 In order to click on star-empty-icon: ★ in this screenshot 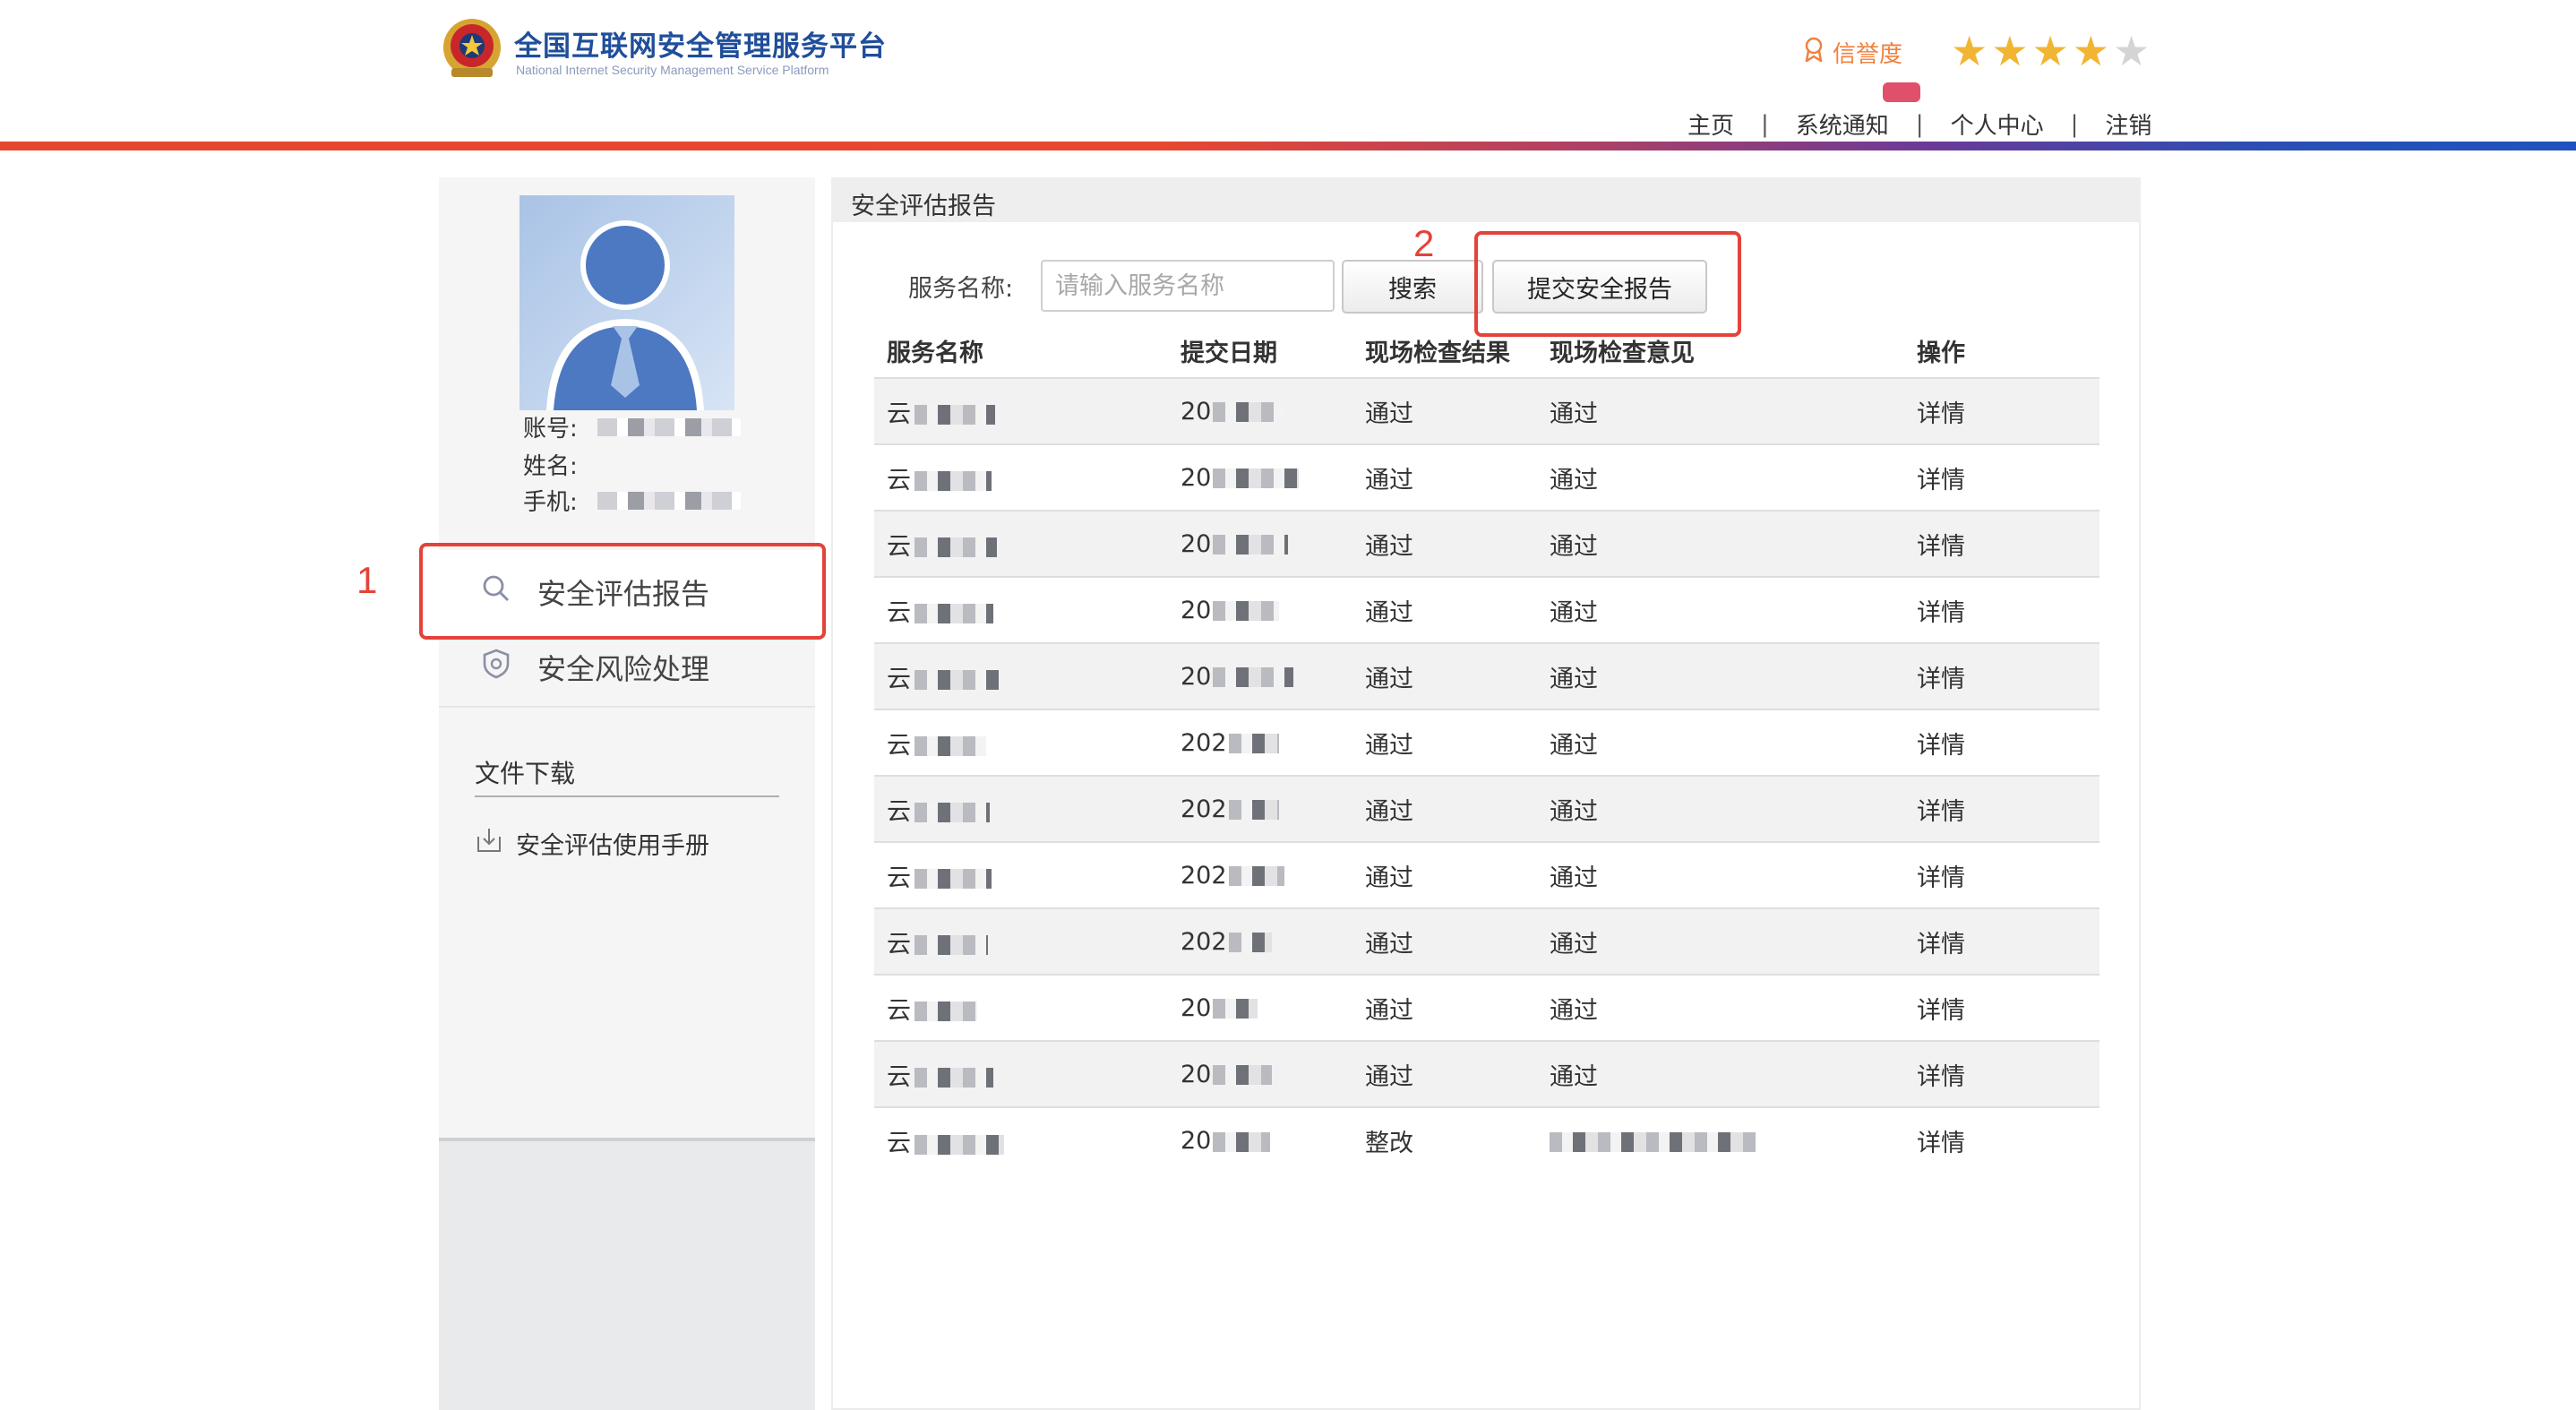, I will do `click(2132, 51)`.